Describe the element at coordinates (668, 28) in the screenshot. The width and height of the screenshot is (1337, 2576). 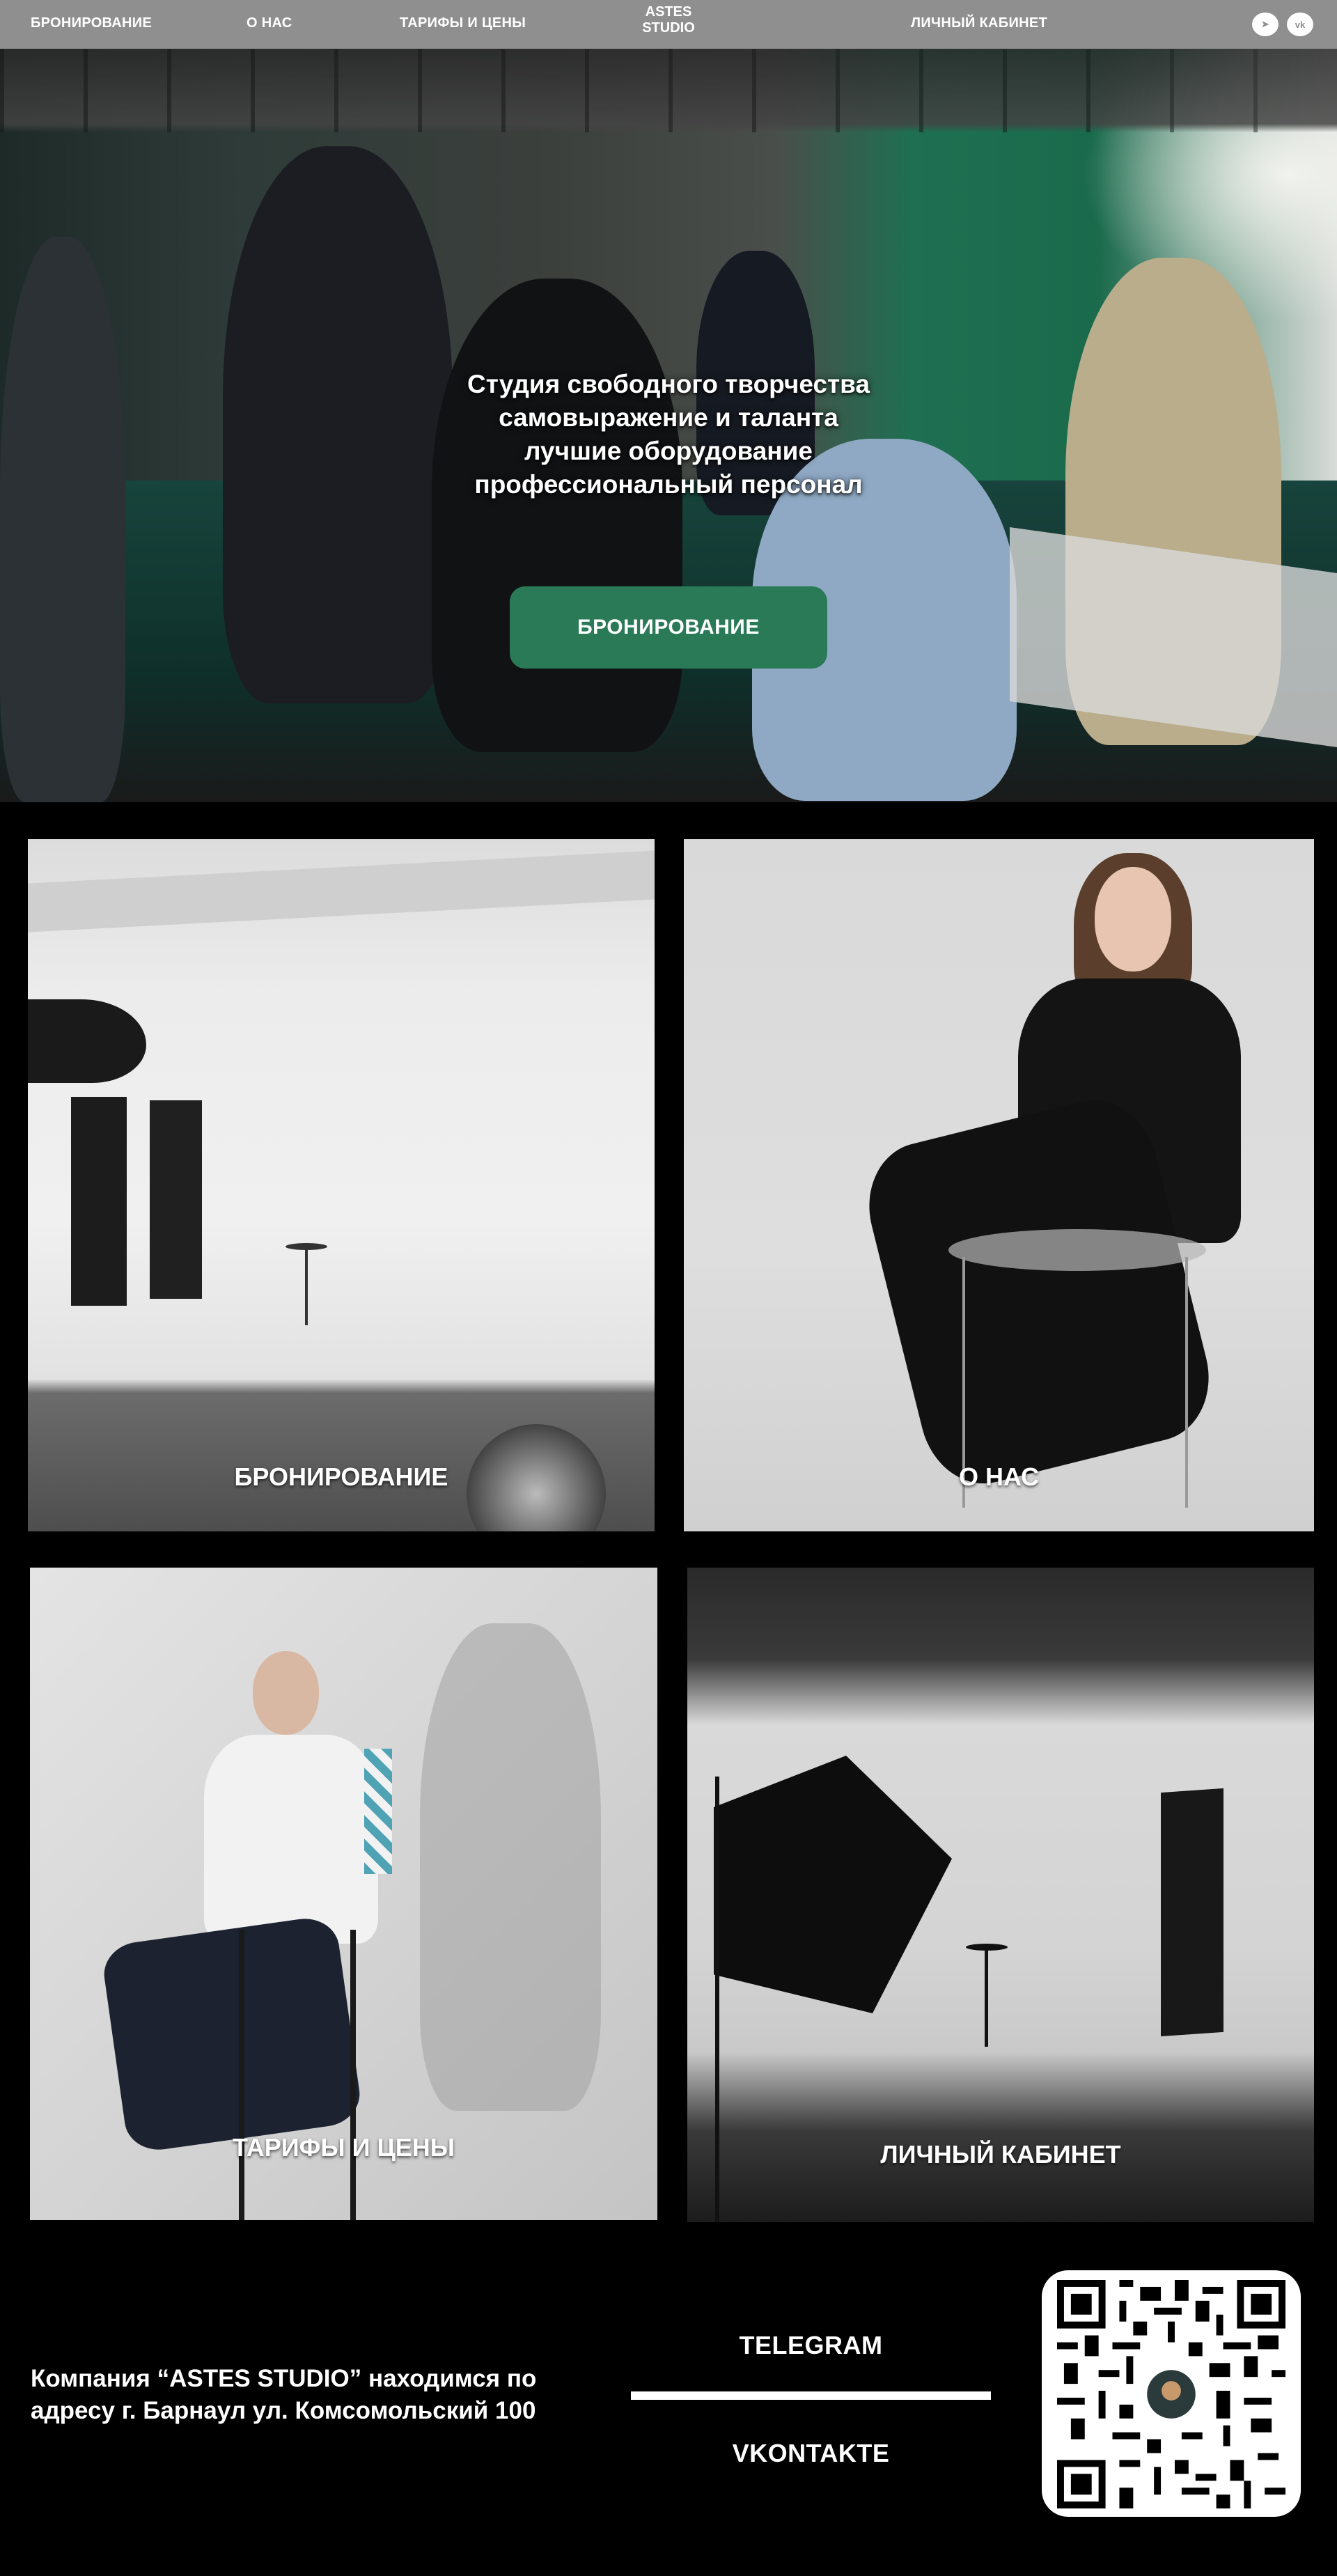
I see `logo-line-2: STUDIO` at that location.